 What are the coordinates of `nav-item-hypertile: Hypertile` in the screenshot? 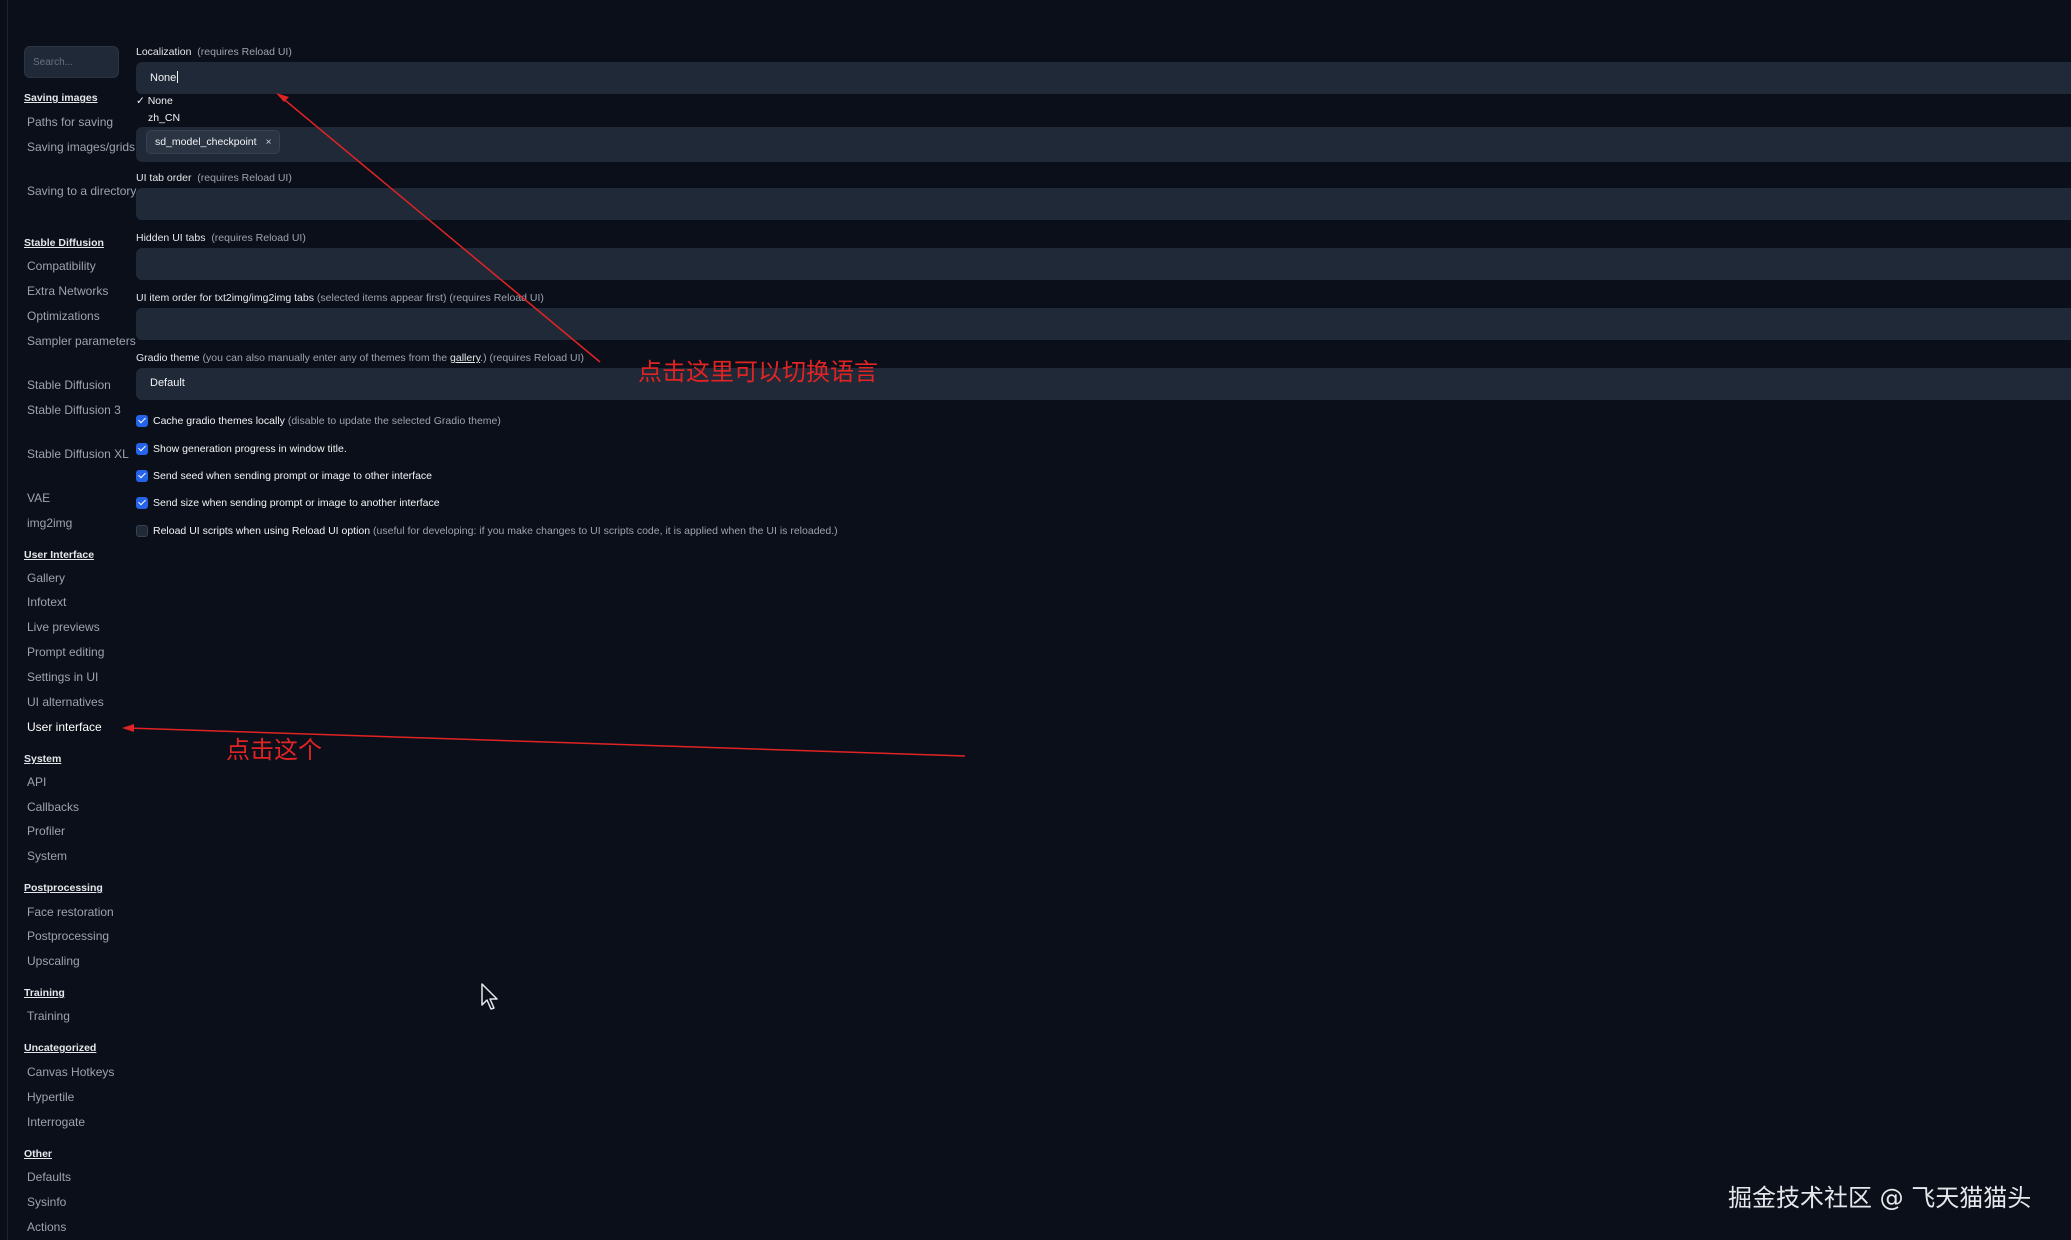 It's located at (83, 1097).